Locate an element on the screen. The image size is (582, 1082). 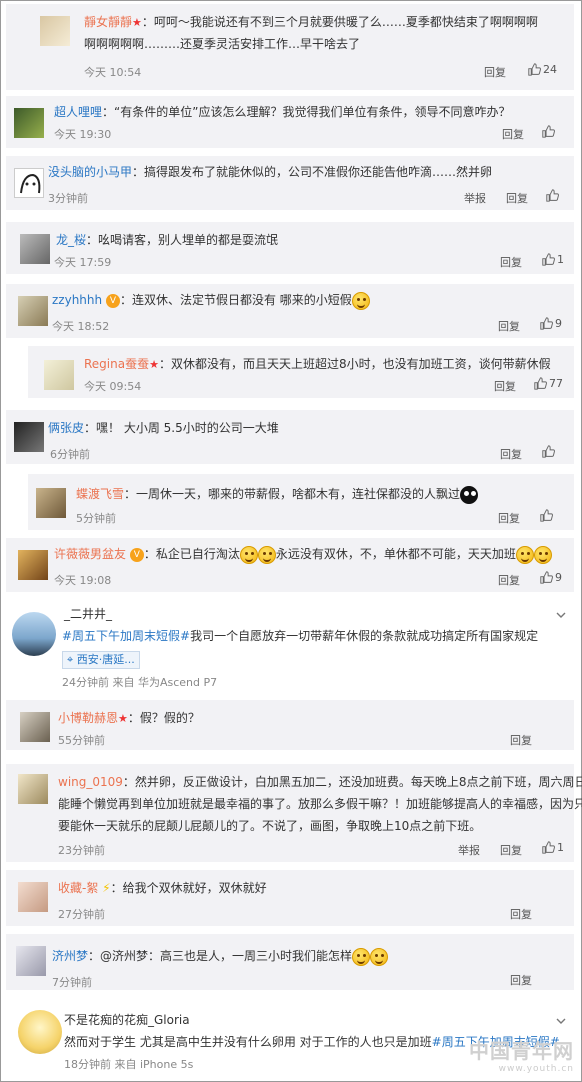
comment-time: 今天 09:54 is located at coordinates (113, 386).